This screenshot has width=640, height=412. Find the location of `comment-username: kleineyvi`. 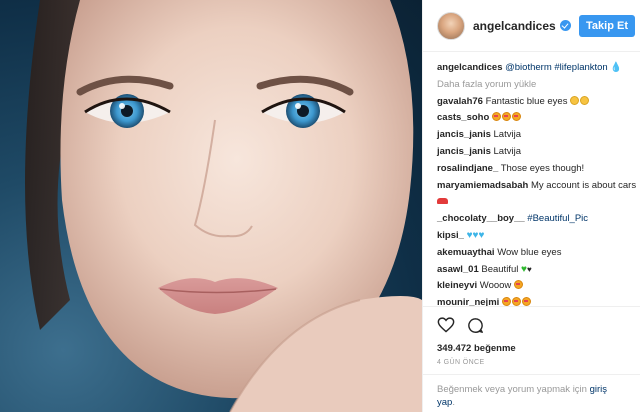

comment-username: kleineyvi is located at coordinates (457, 285).